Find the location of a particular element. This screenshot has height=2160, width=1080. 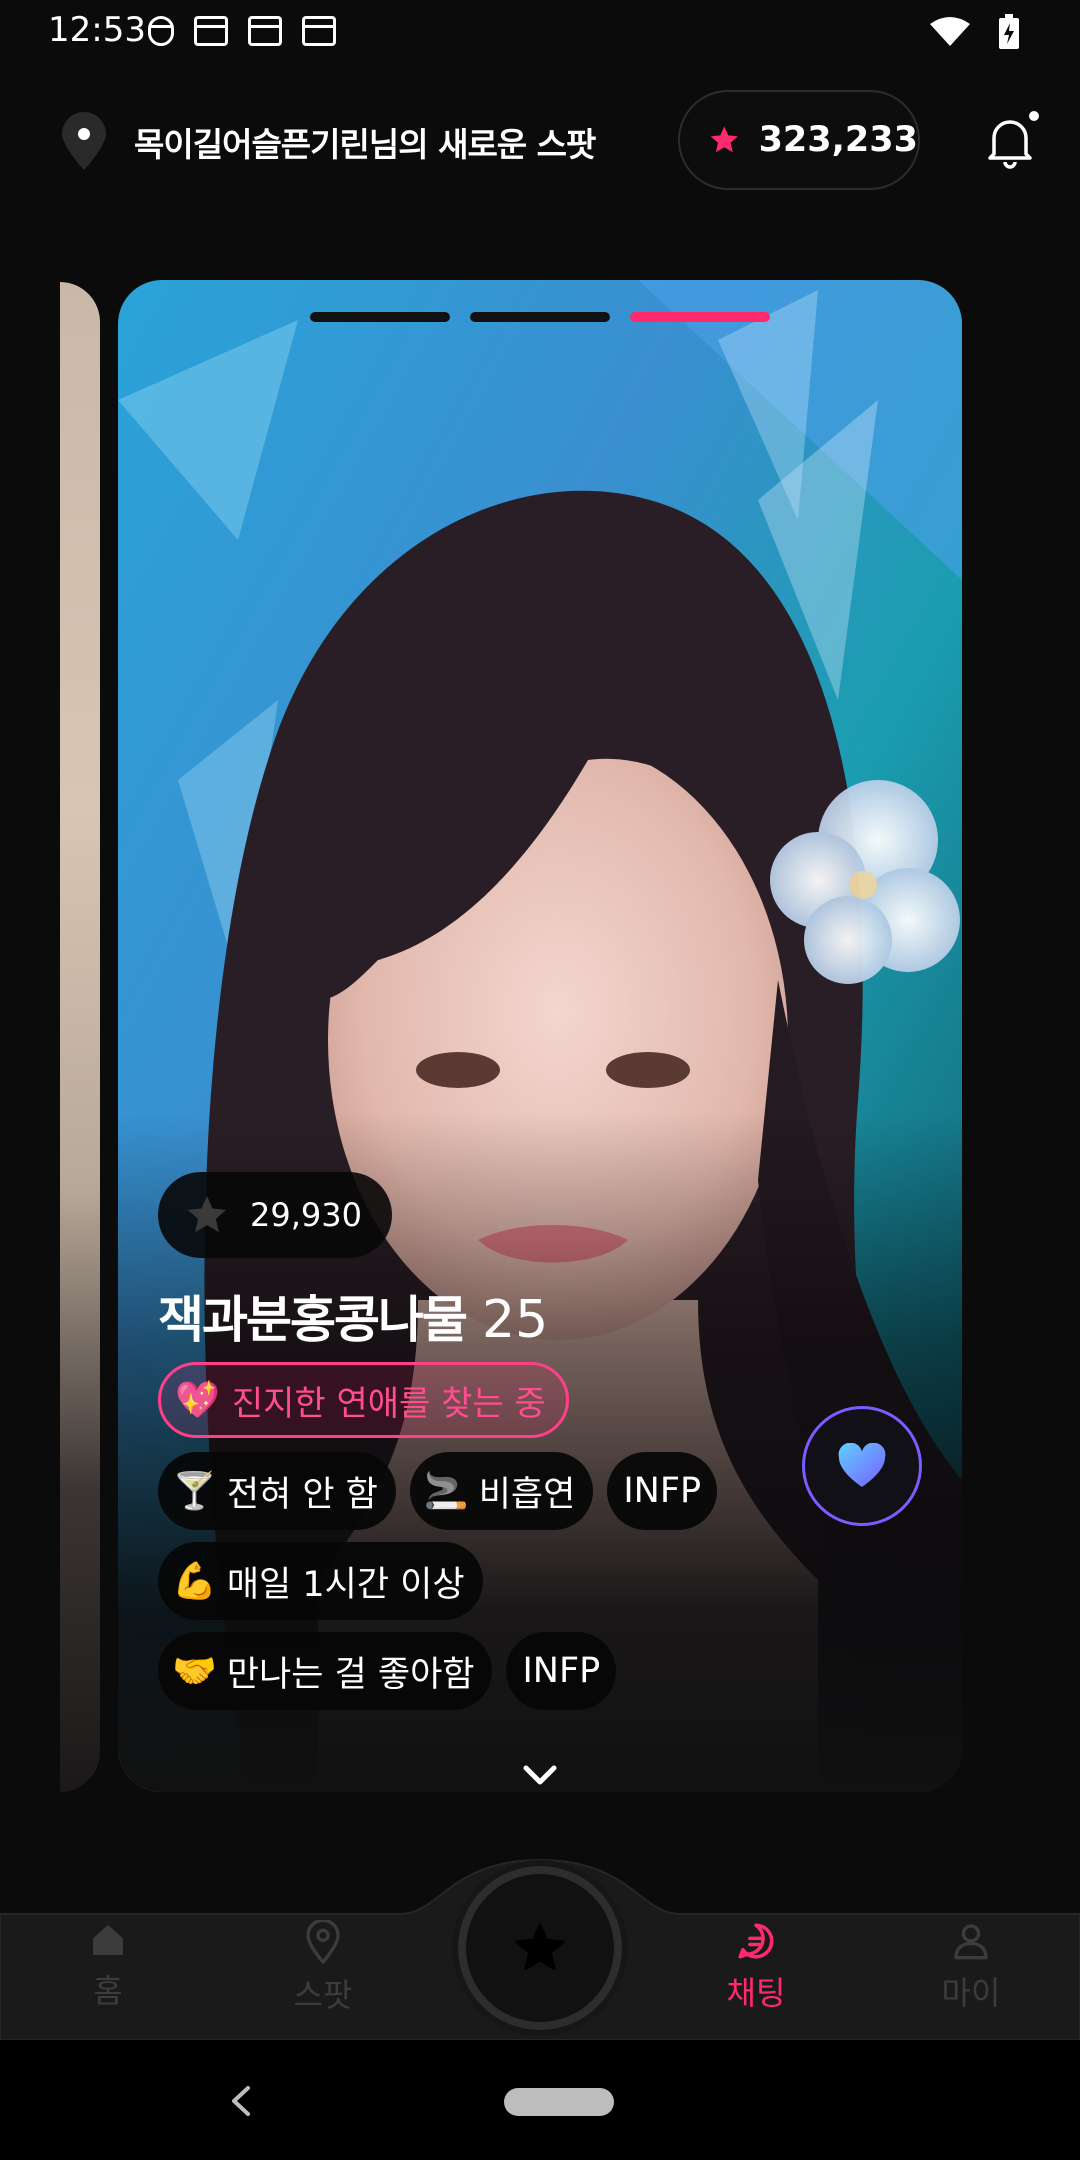

profile-name-age: 잭과분홍콩나물 25 is located at coordinates (353, 1316).